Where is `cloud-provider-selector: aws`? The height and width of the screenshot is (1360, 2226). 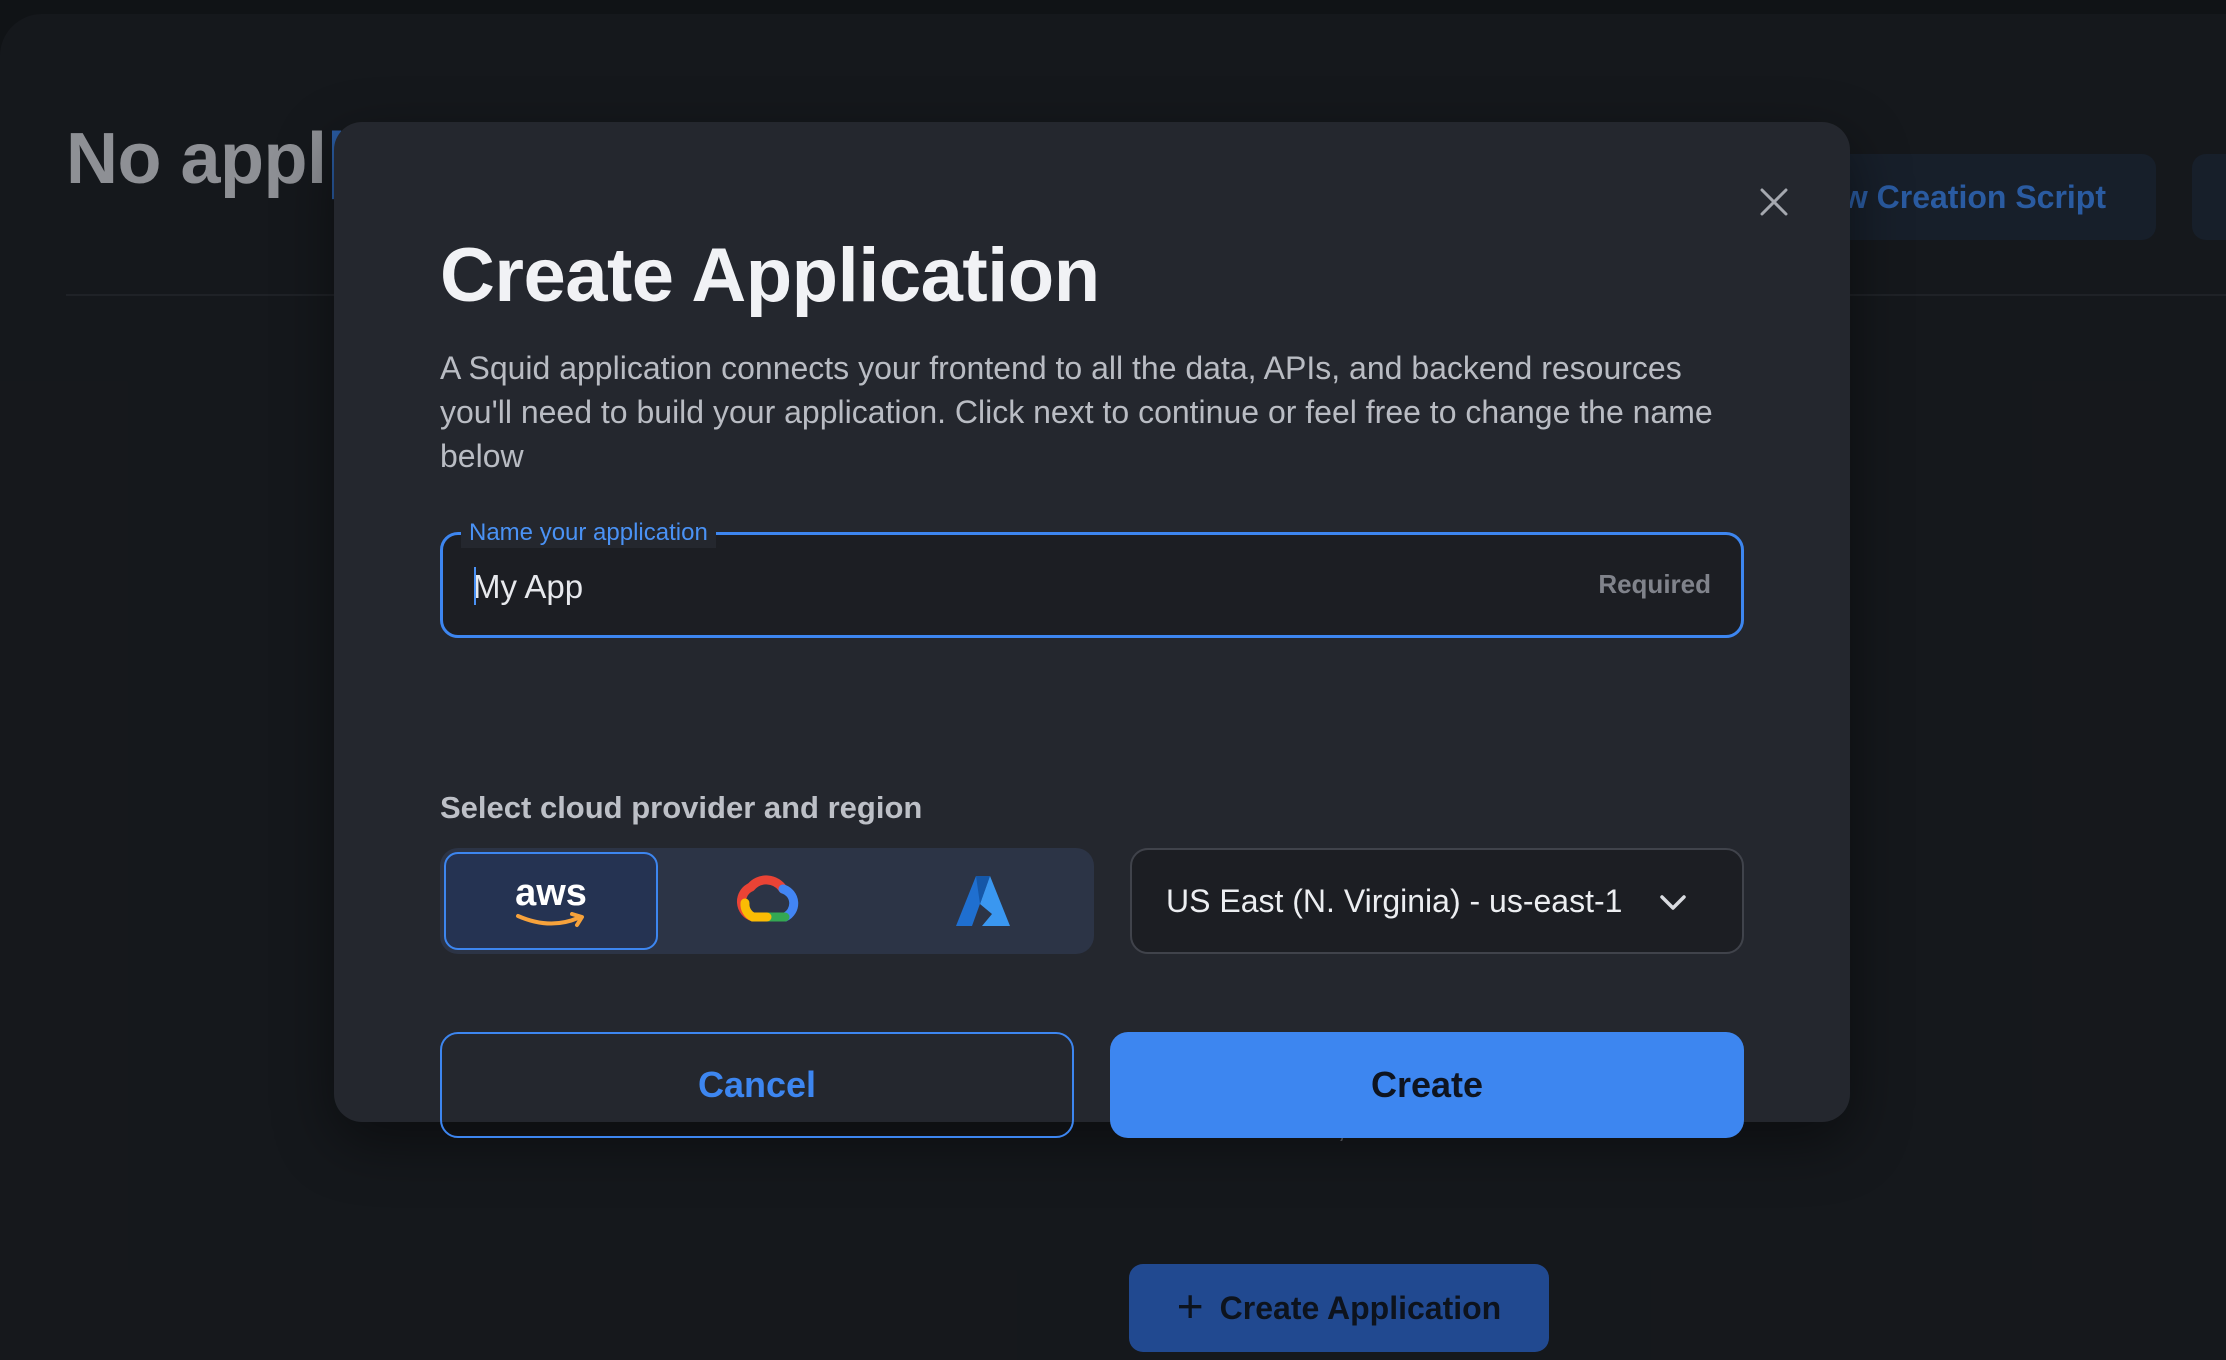 cloud-provider-selector: aws is located at coordinates (767, 901).